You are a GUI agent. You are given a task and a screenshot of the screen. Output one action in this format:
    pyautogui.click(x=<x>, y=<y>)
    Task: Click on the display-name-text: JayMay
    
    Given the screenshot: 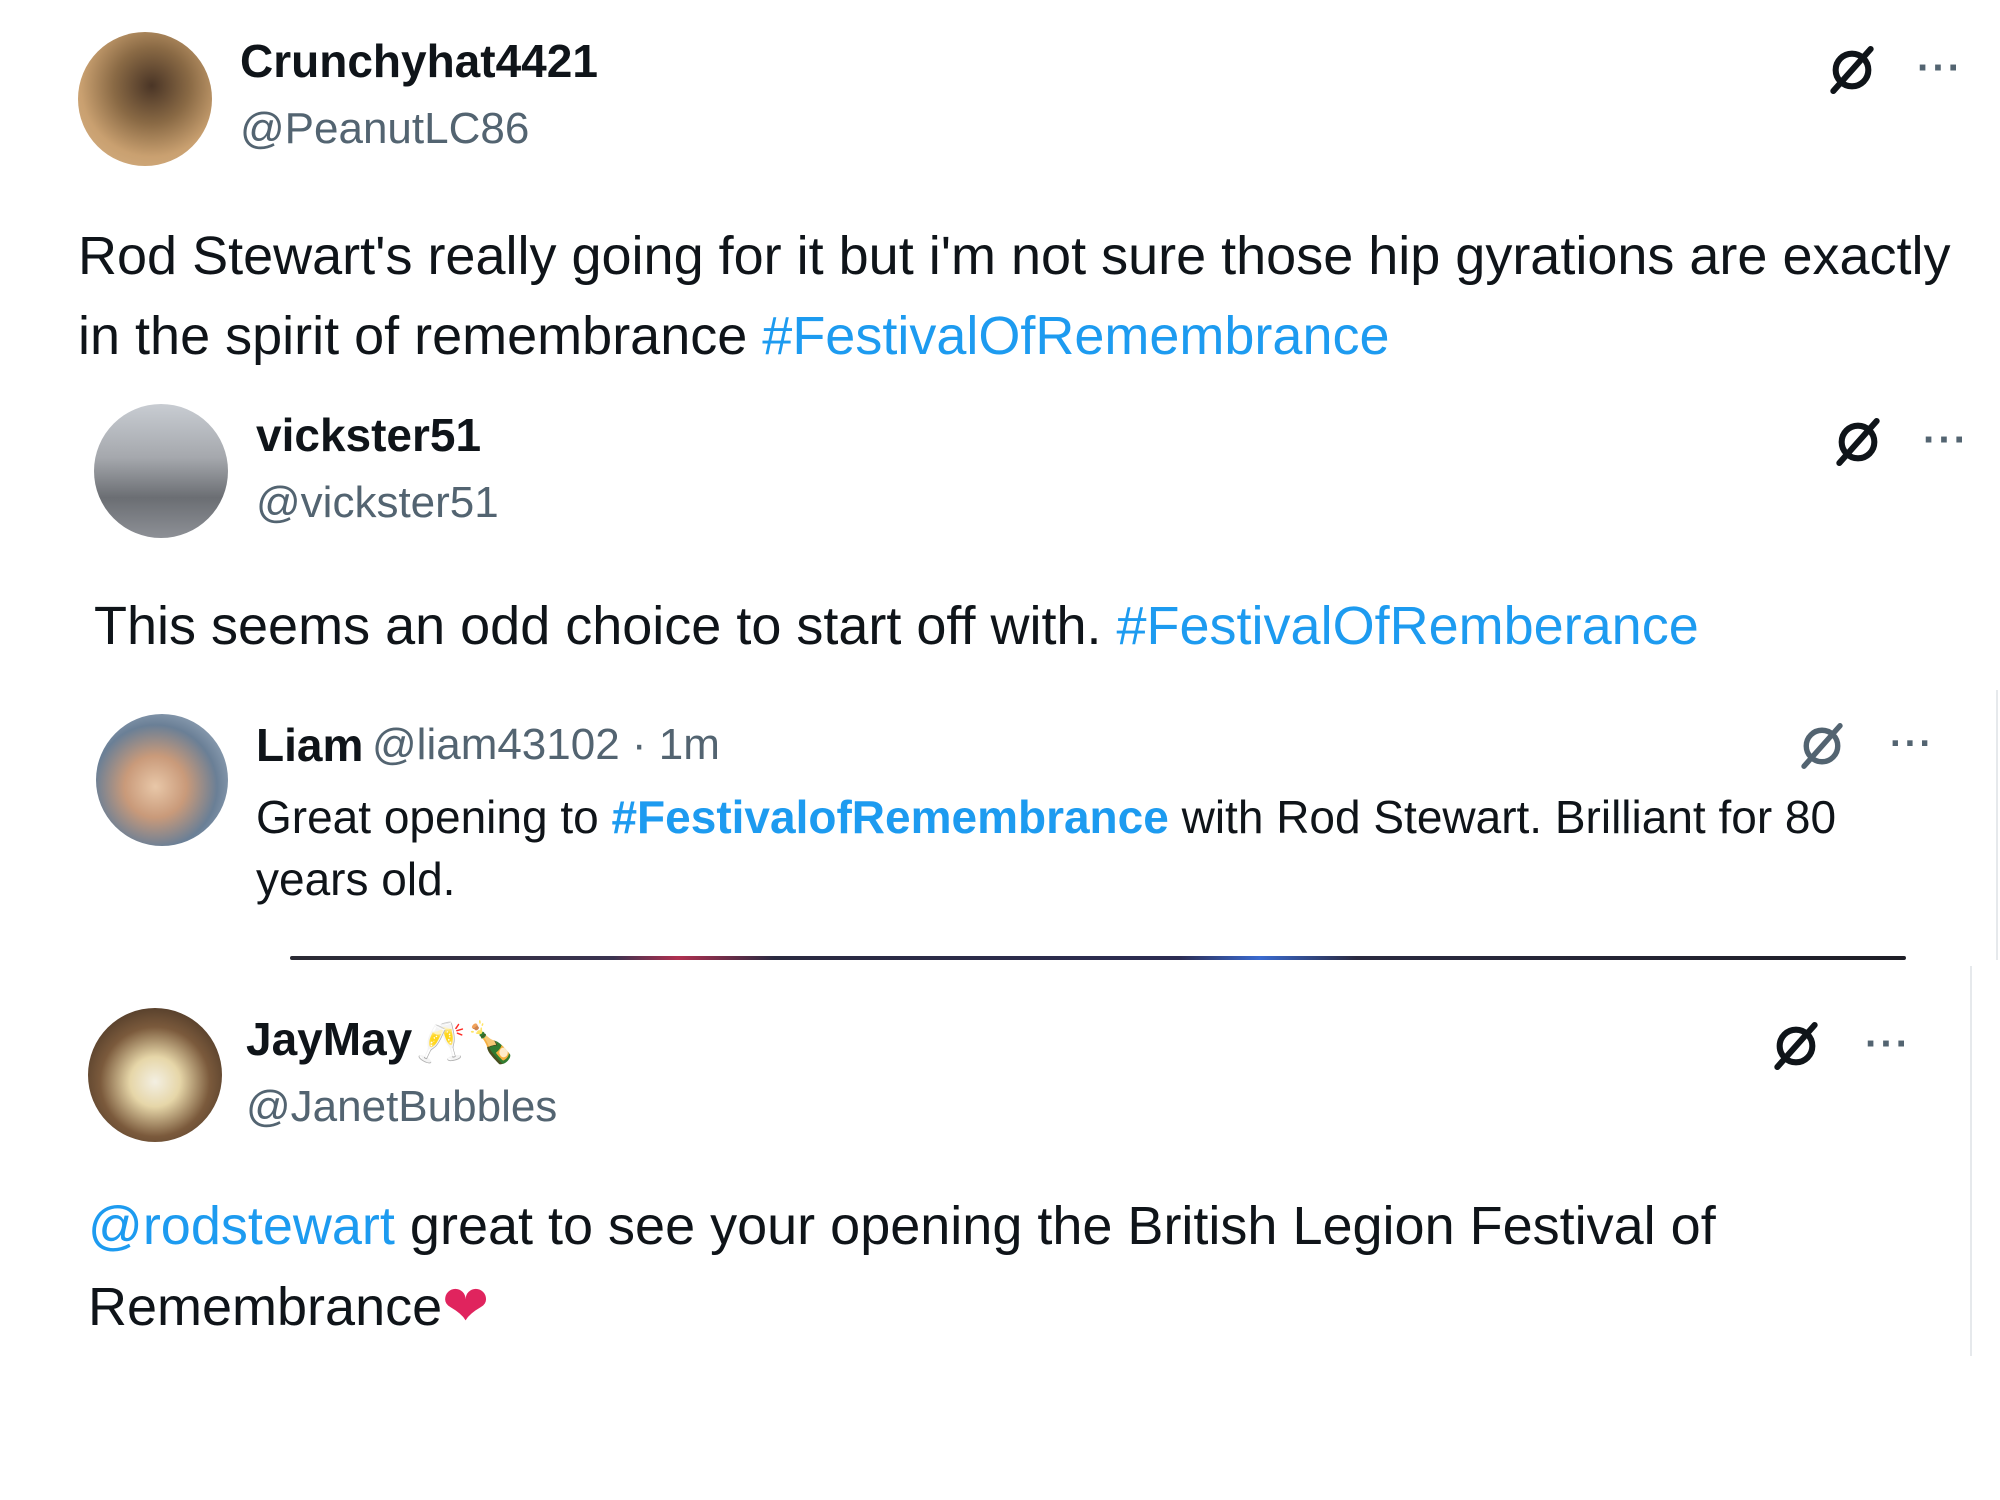 What is the action you would take?
    pyautogui.click(x=329, y=1039)
    